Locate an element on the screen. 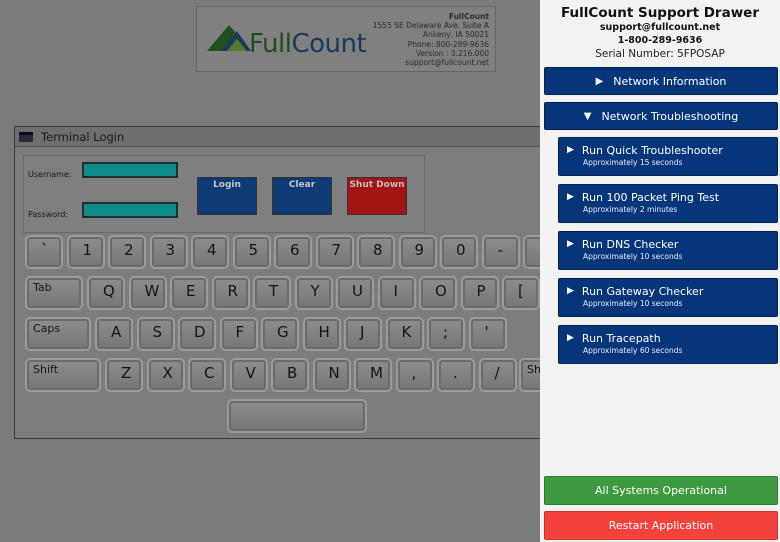  key: [ is located at coordinates (521, 293).